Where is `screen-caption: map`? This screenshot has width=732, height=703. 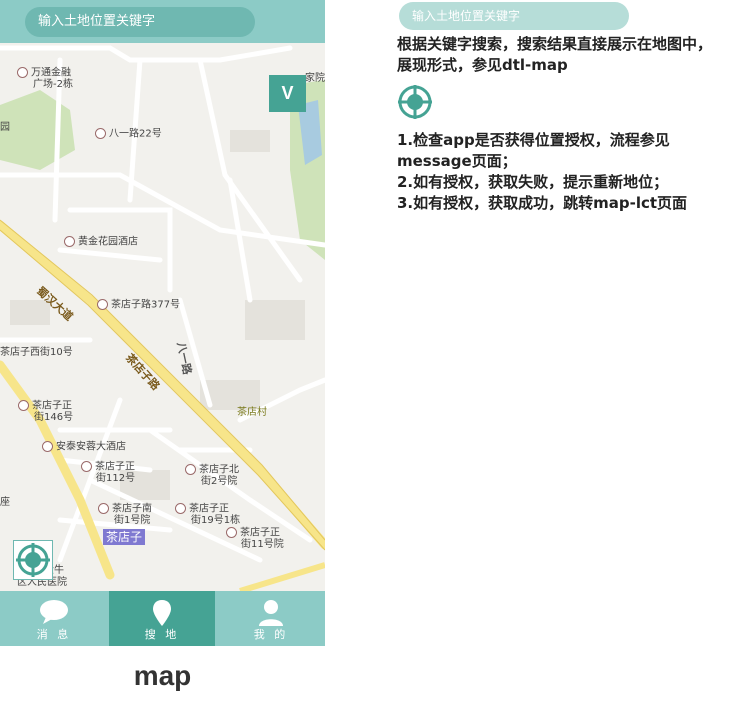 screen-caption: map is located at coordinates (162, 675).